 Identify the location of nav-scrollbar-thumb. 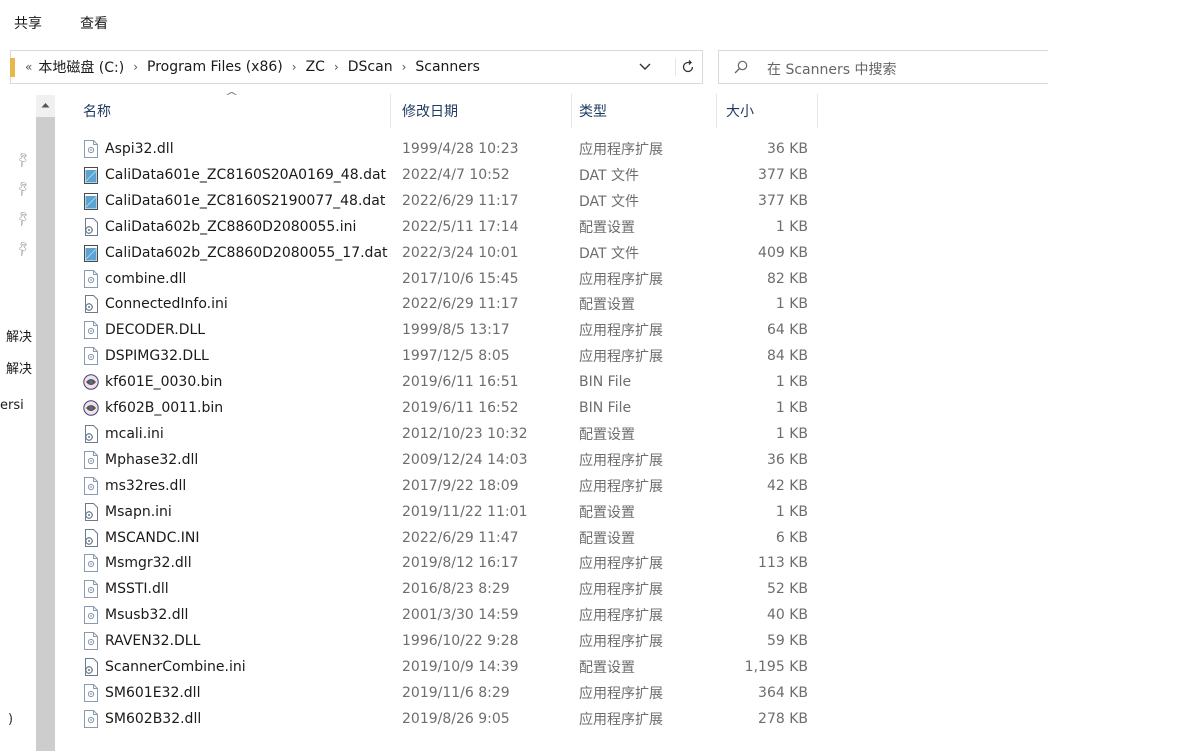
(45, 434).